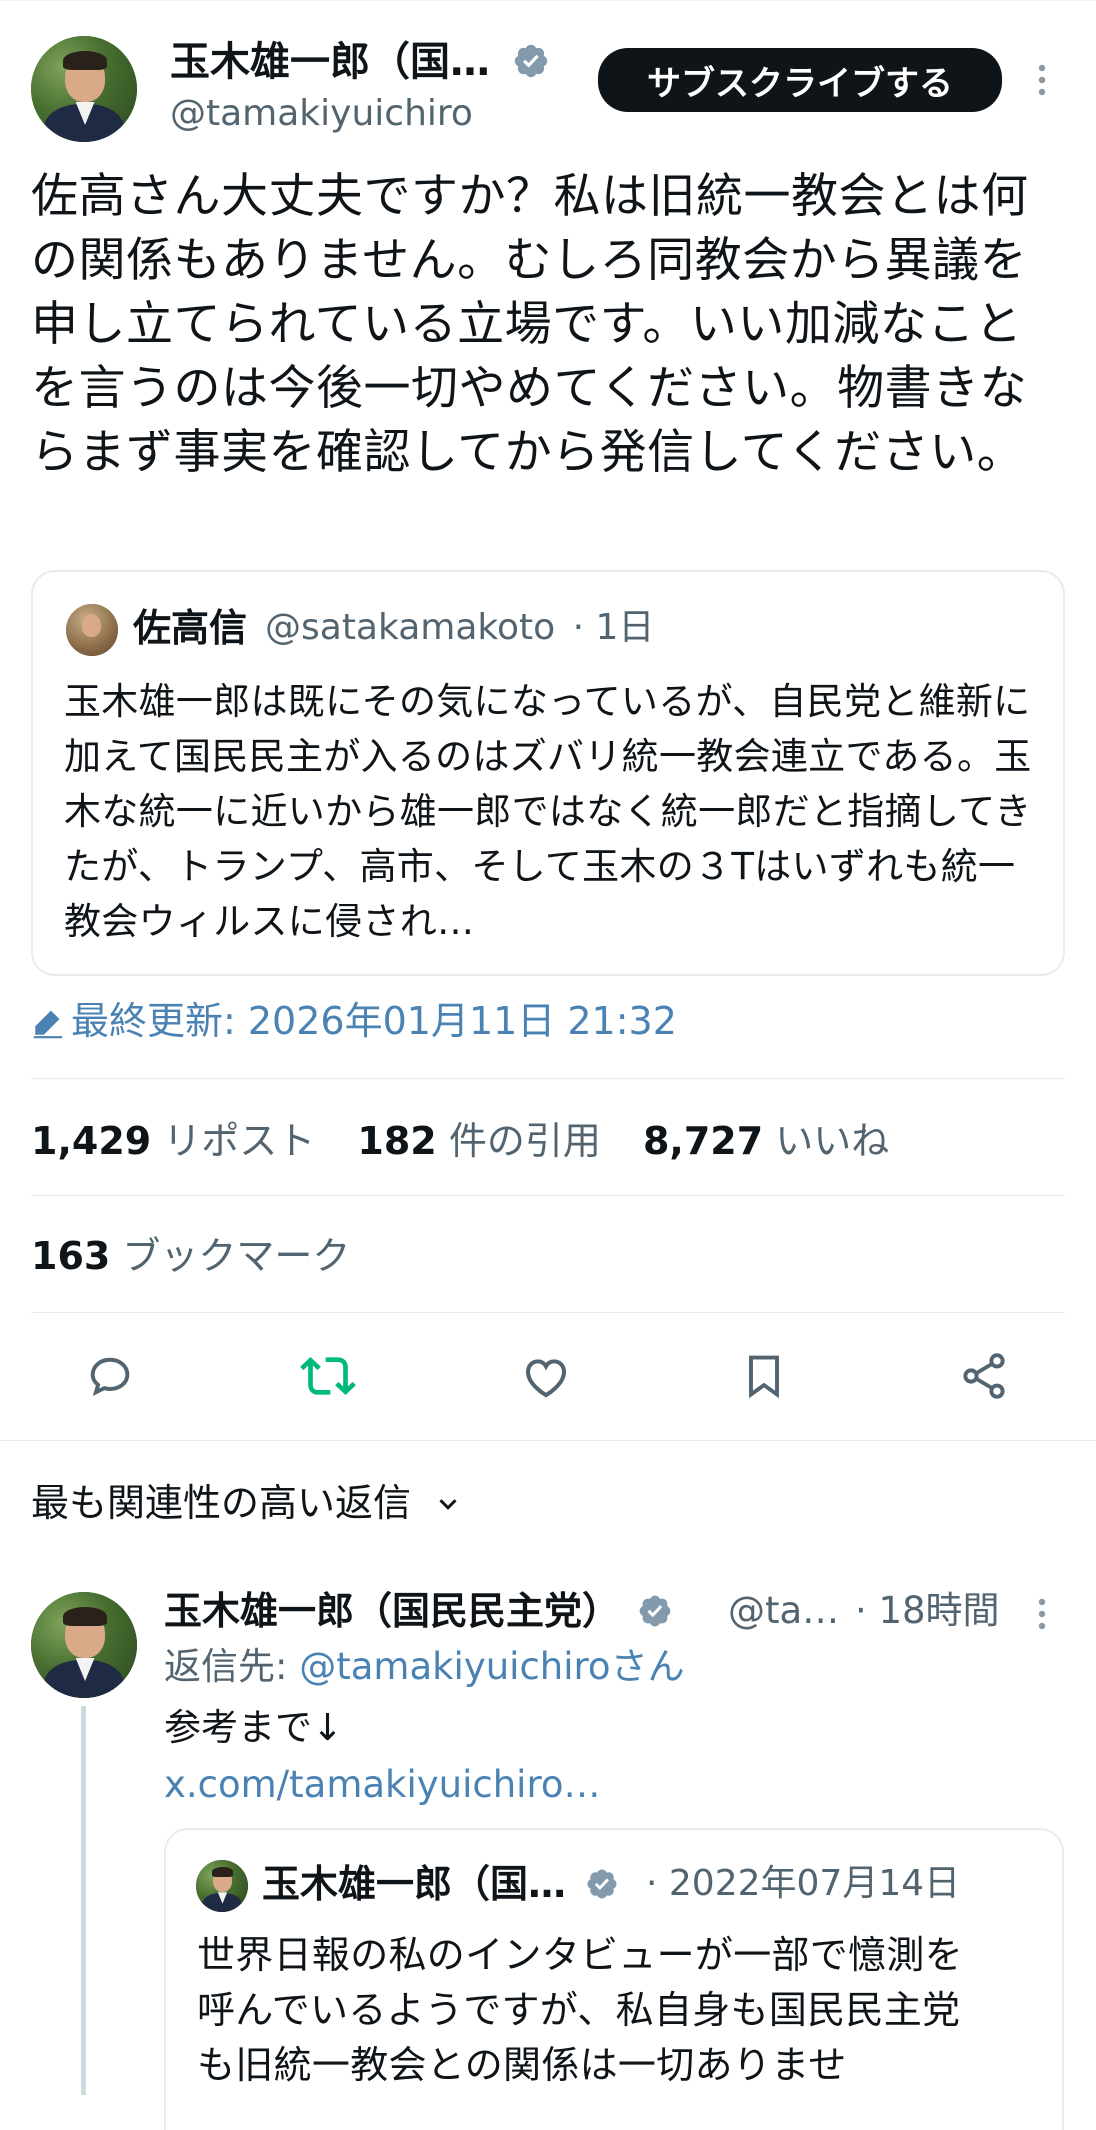  I want to click on reply-quoted-avatar, so click(222, 1886).